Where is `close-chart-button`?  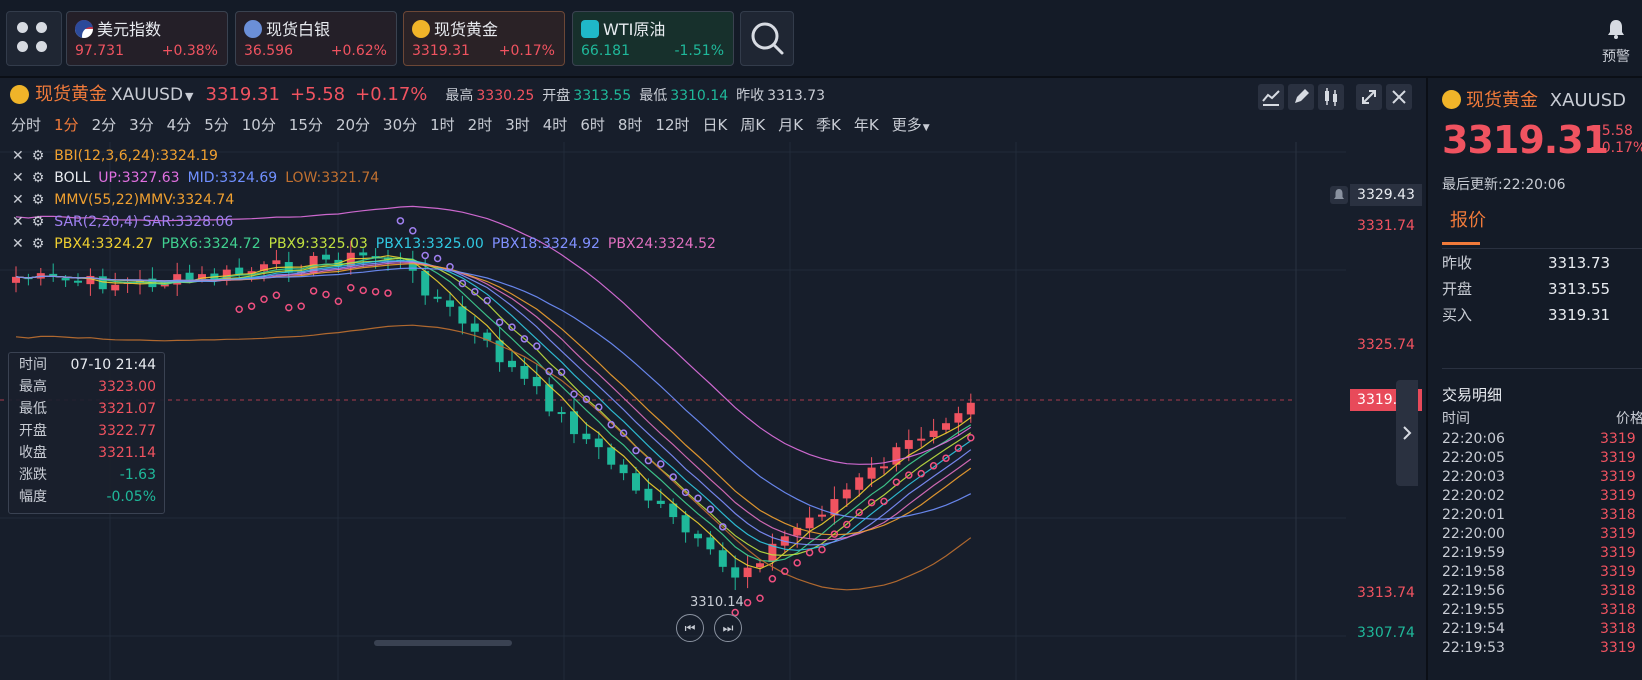 close-chart-button is located at coordinates (1399, 97).